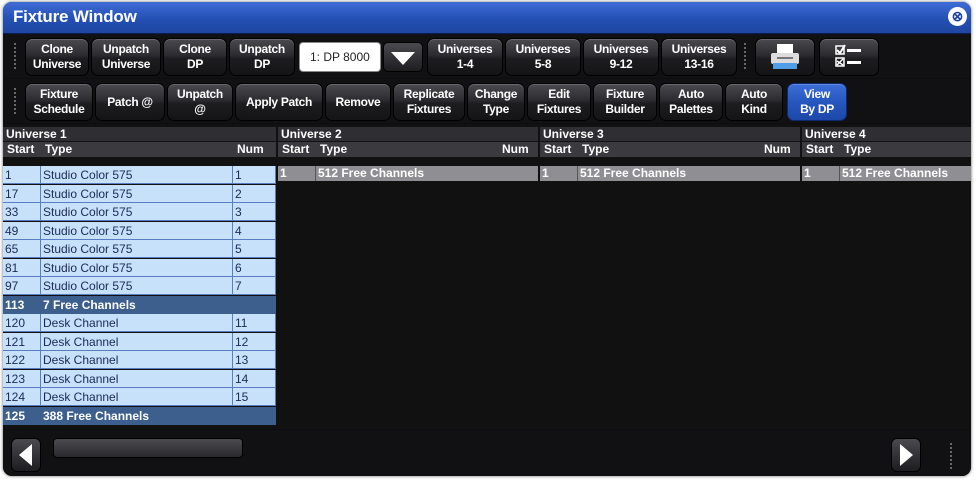  What do you see at coordinates (849, 57) in the screenshot?
I see `checklist-button` at bounding box center [849, 57].